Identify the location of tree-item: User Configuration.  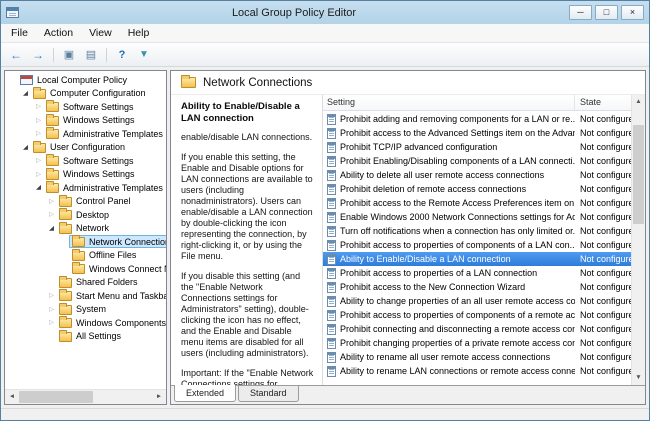
(85, 147).